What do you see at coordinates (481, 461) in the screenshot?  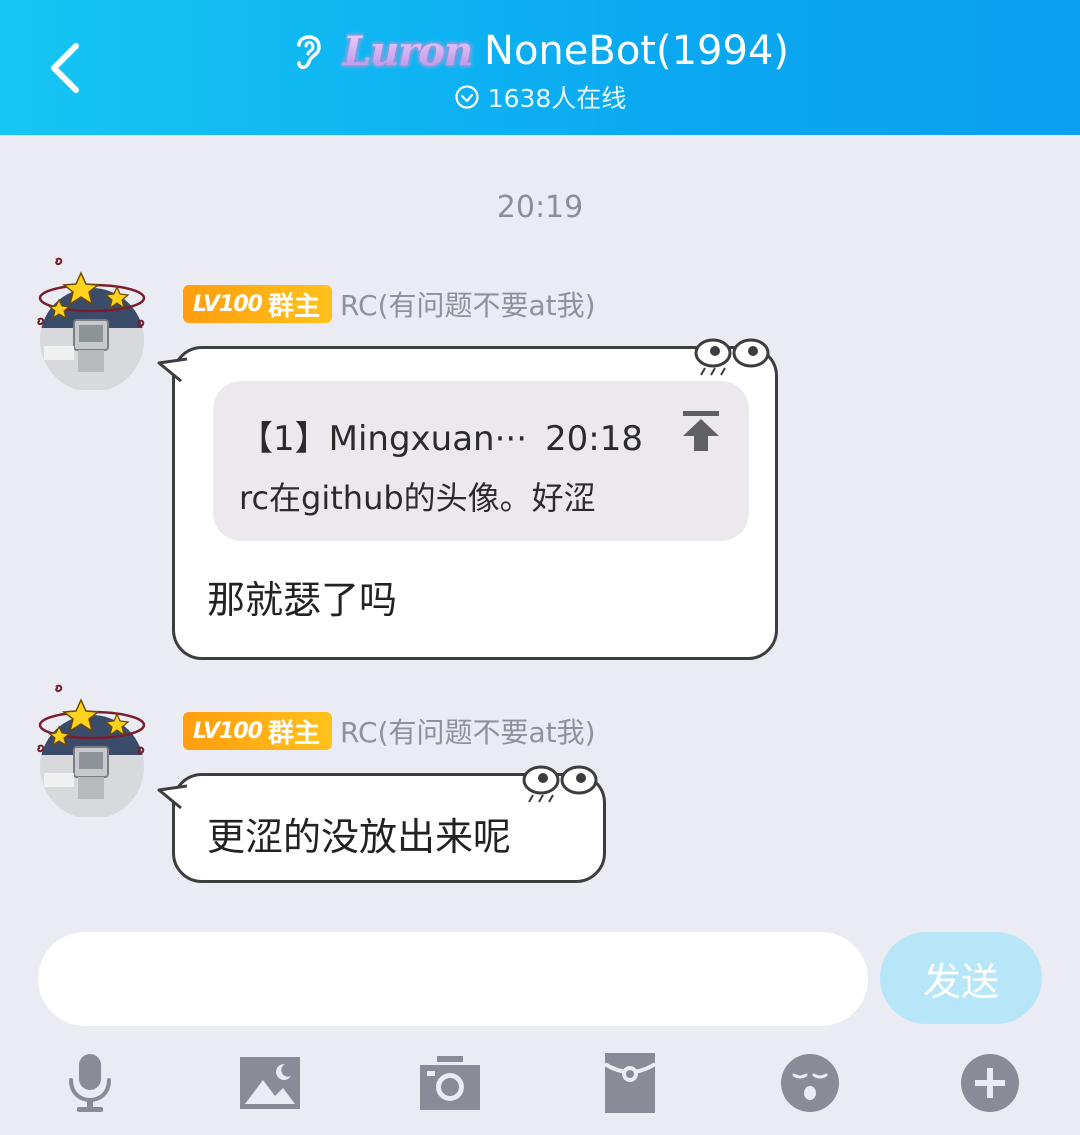 I see `reply-quote: 【1】Mingxuan··· 20:18 rc在github的头像。好涩` at bounding box center [481, 461].